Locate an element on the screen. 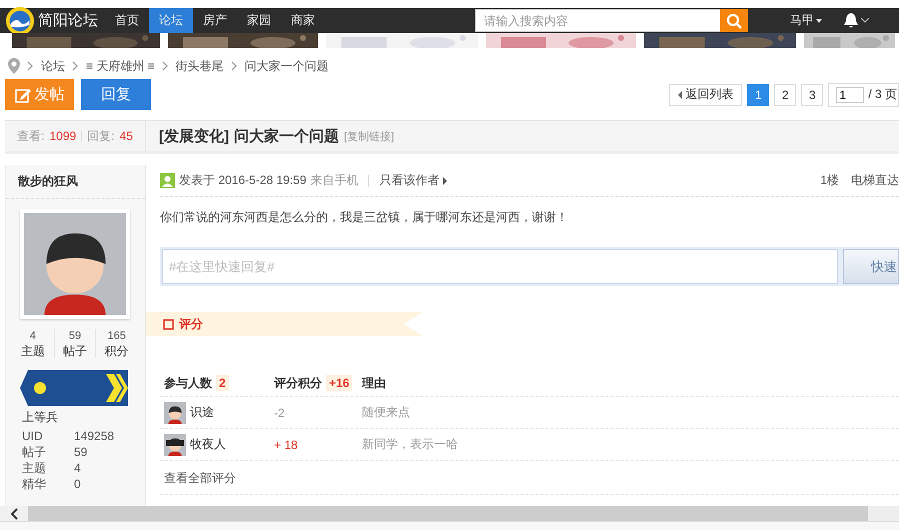 The height and width of the screenshot is (530, 899). search-icon is located at coordinates (734, 20).